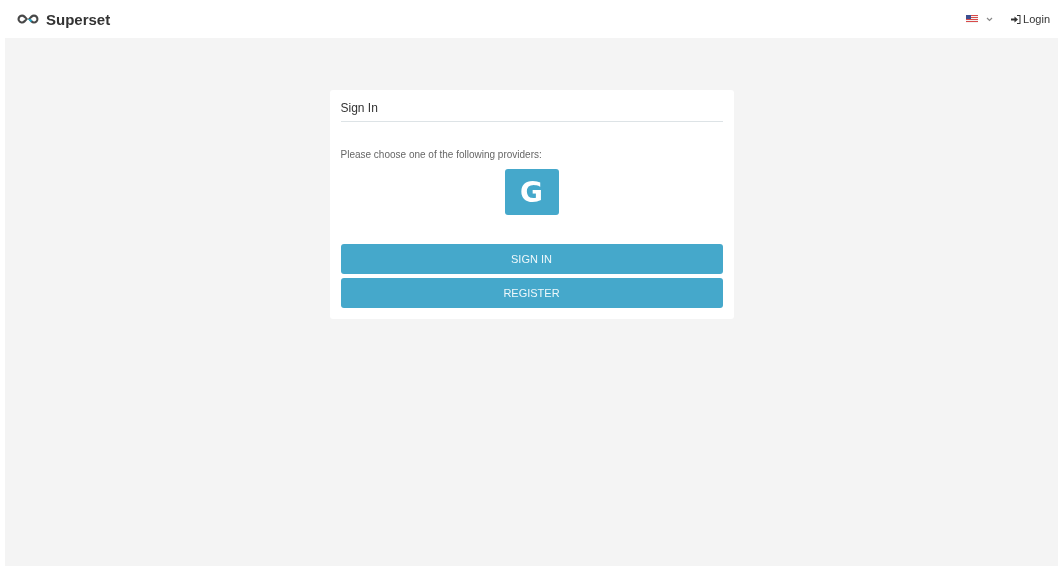 This screenshot has width=1058, height=566. What do you see at coordinates (972, 19) in the screenshot?
I see `flag-icon` at bounding box center [972, 19].